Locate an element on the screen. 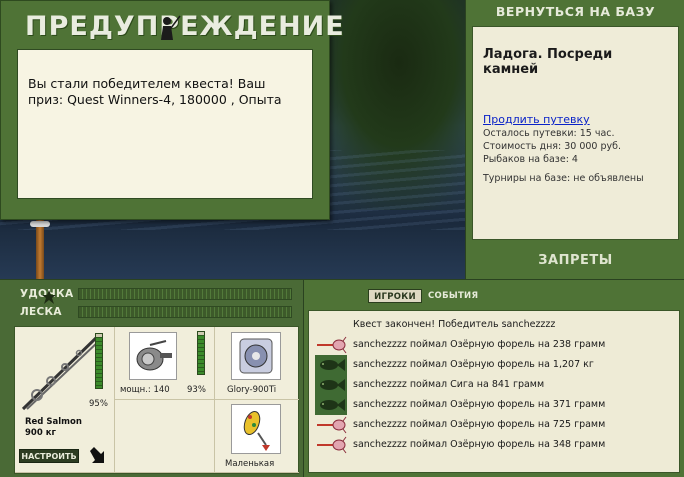 This screenshot has width=684, height=477. tab-events: СОБЫТИЯ is located at coordinates (453, 296).